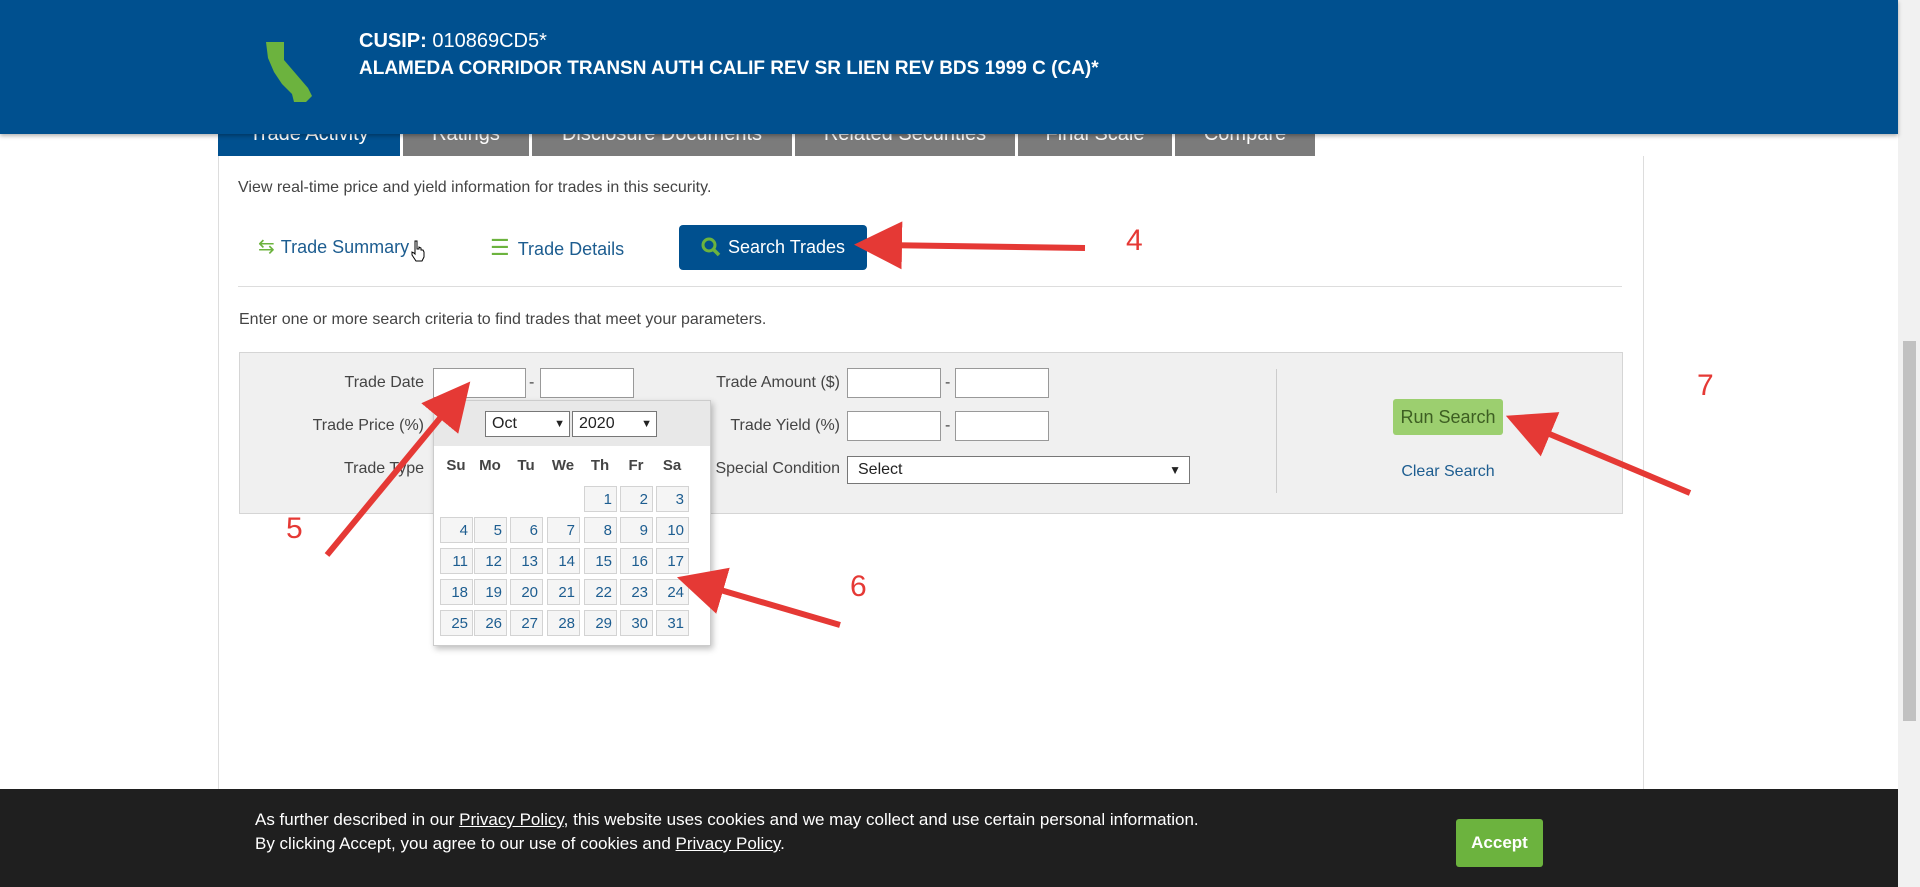  What do you see at coordinates (526, 465) in the screenshot?
I see `weekday-tu: Tu` at bounding box center [526, 465].